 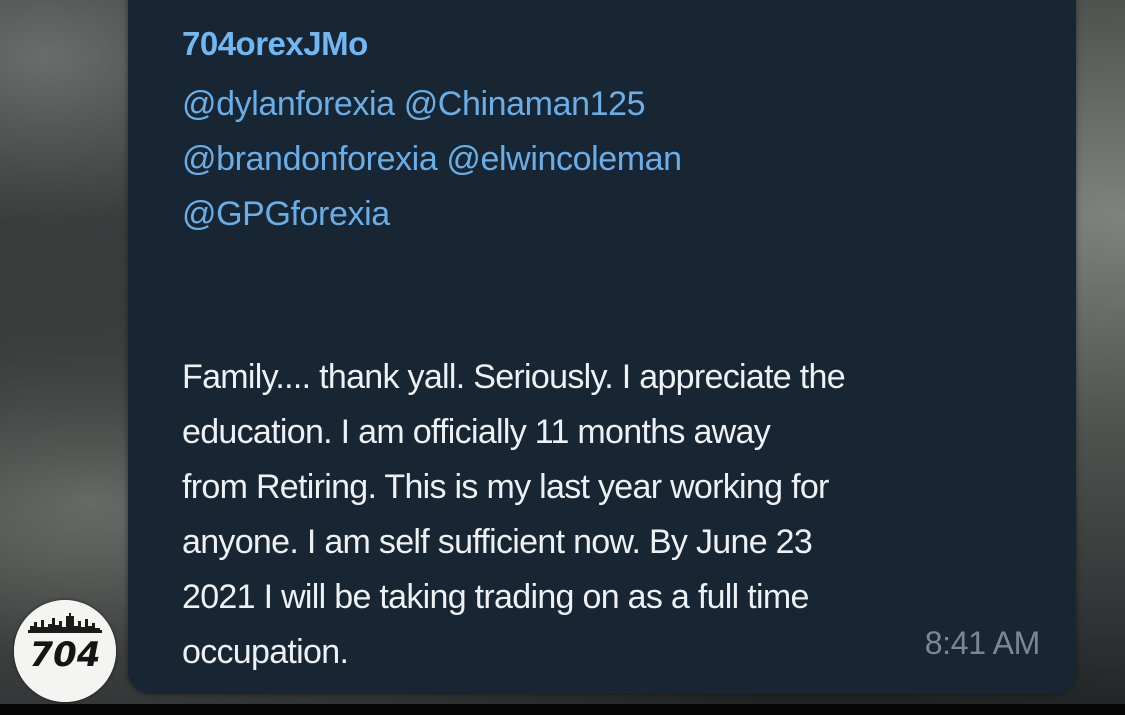 I want to click on avatar-logo-text: 704, so click(x=65, y=655).